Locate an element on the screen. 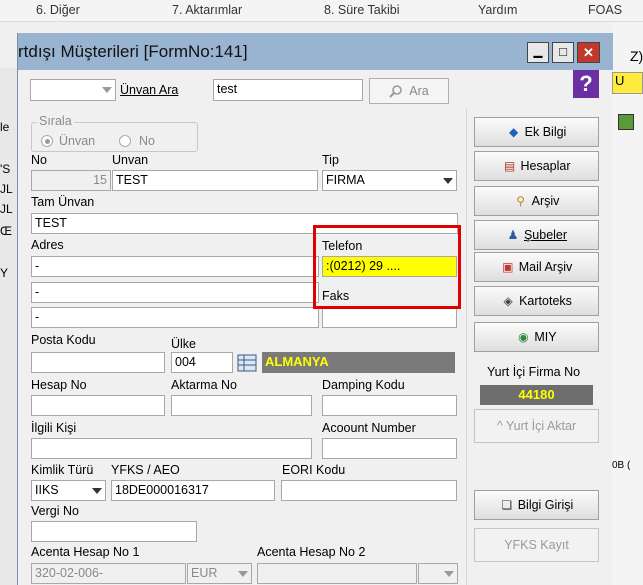  damping-kodu-label: Damping Kodu is located at coordinates (363, 385).